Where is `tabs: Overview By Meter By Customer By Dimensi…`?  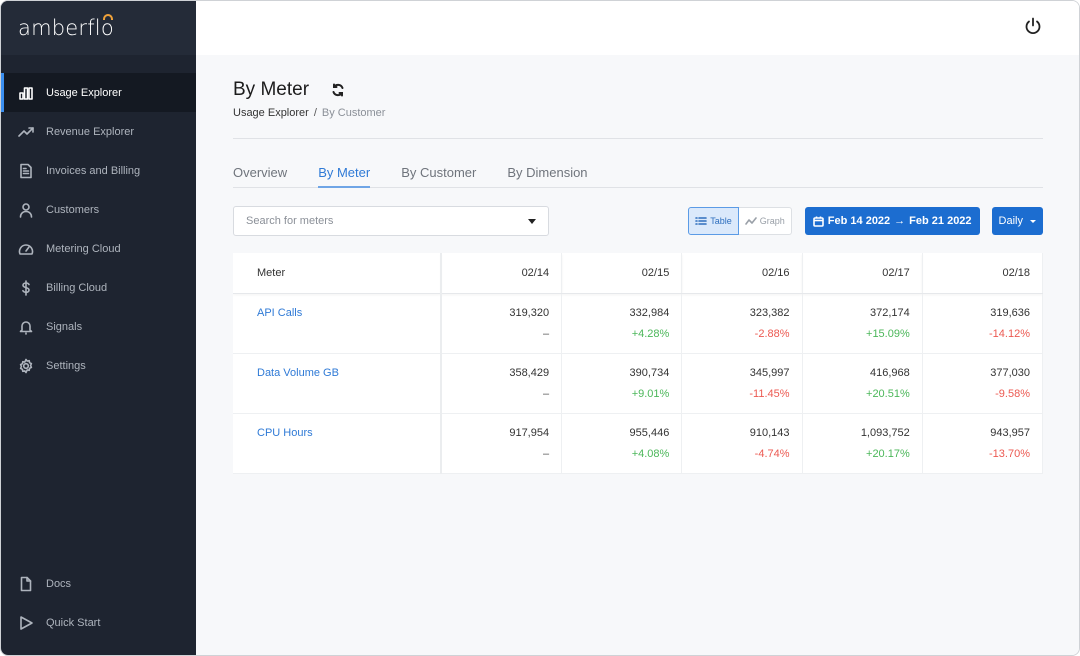
tabs: Overview By Meter By Customer By Dimensi… is located at coordinates (638, 172).